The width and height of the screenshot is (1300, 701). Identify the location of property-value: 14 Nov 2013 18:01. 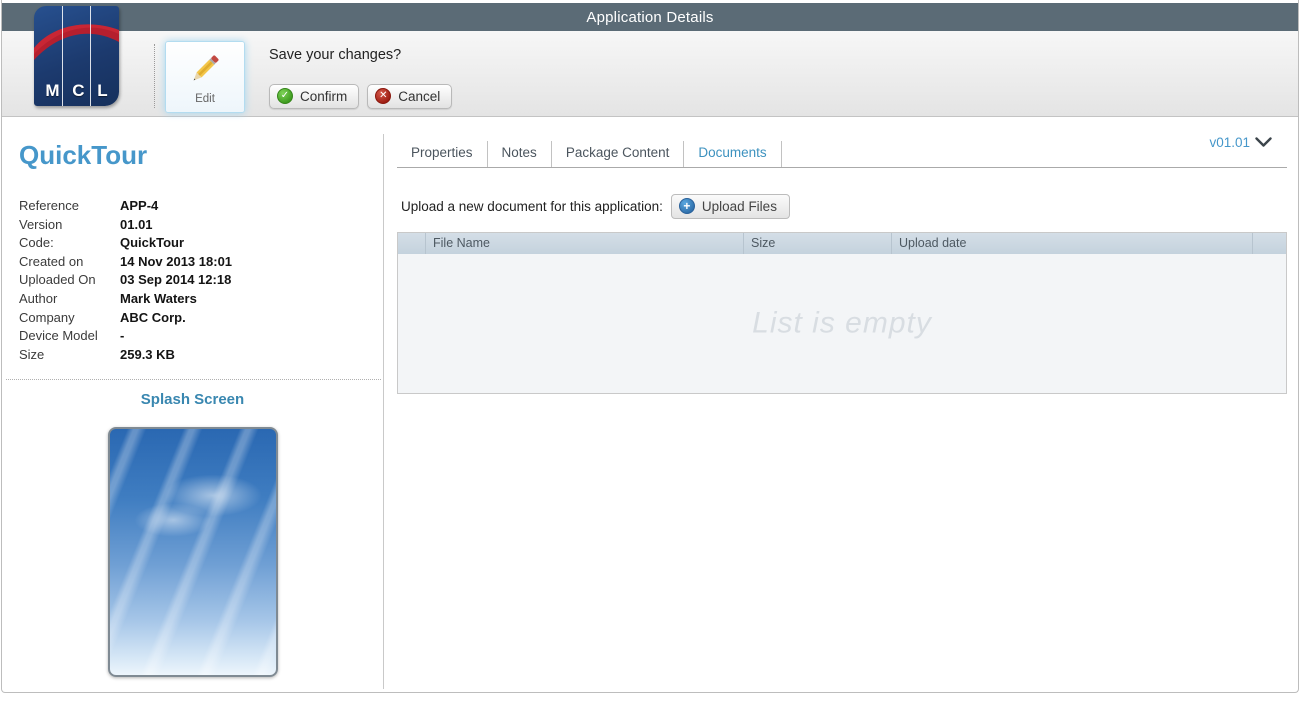
(176, 261).